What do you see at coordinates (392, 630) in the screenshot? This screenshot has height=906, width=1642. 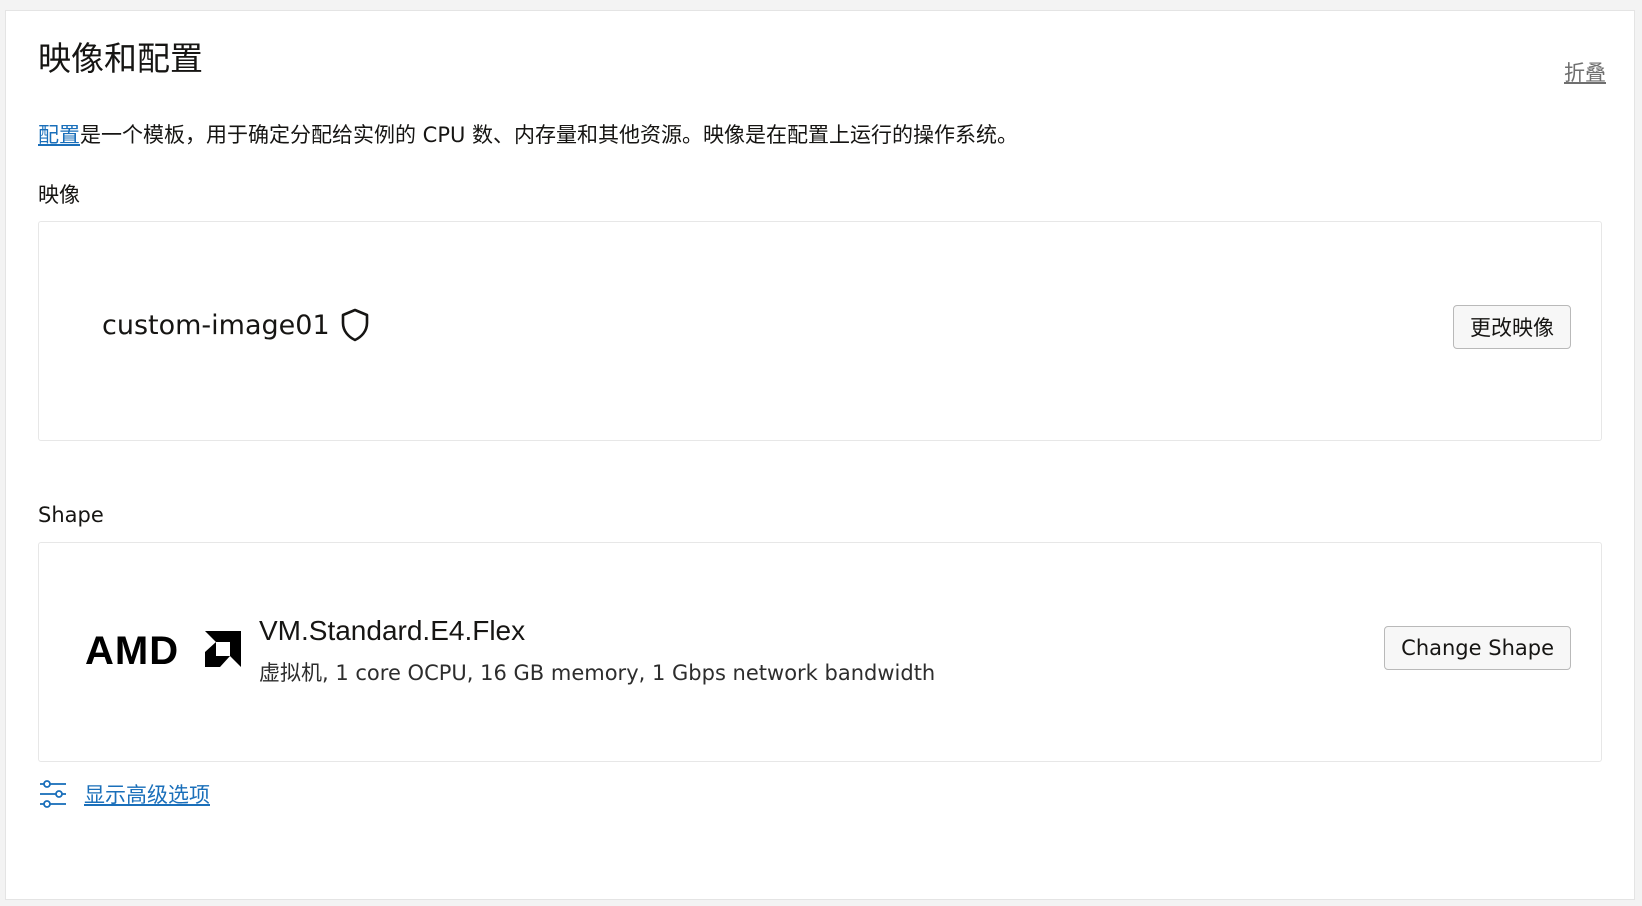 I see `shape-name: VM.Standard.E4.Flex` at bounding box center [392, 630].